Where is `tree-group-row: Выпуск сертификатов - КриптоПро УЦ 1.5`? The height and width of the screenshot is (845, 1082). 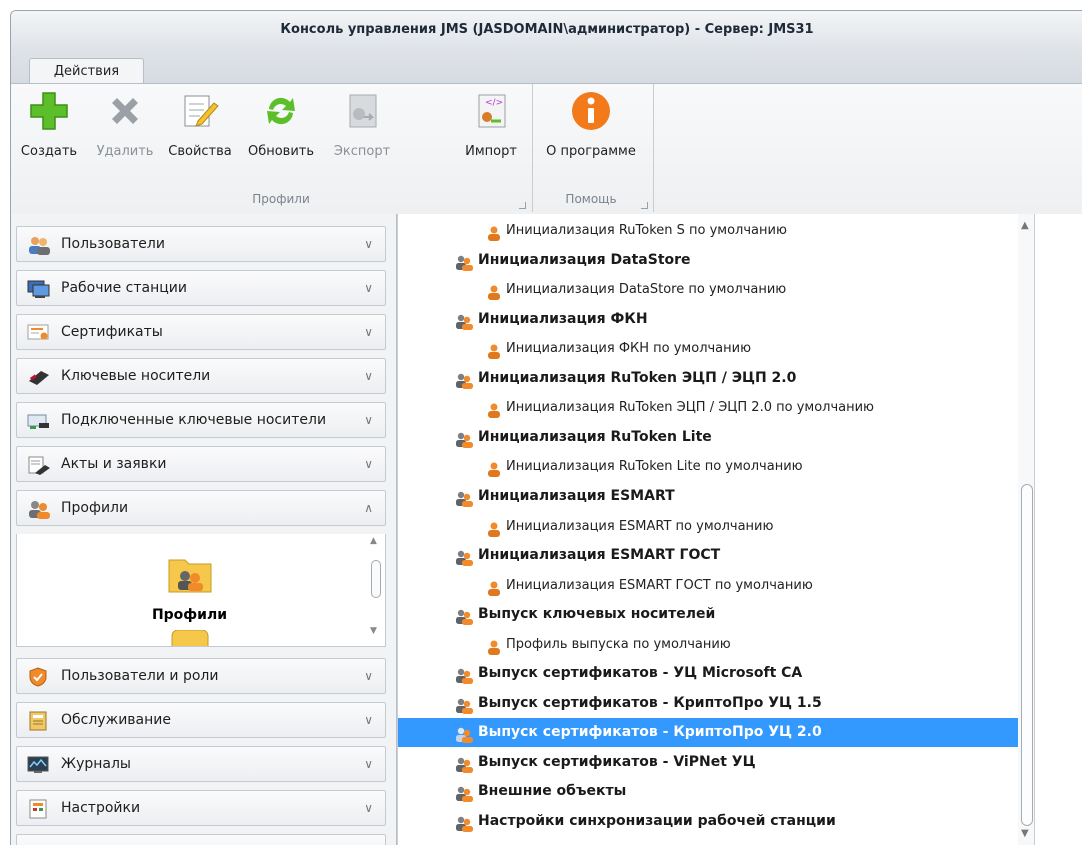 tree-group-row: Выпуск сертификатов - КриптоПро УЦ 1.5 is located at coordinates (708, 703).